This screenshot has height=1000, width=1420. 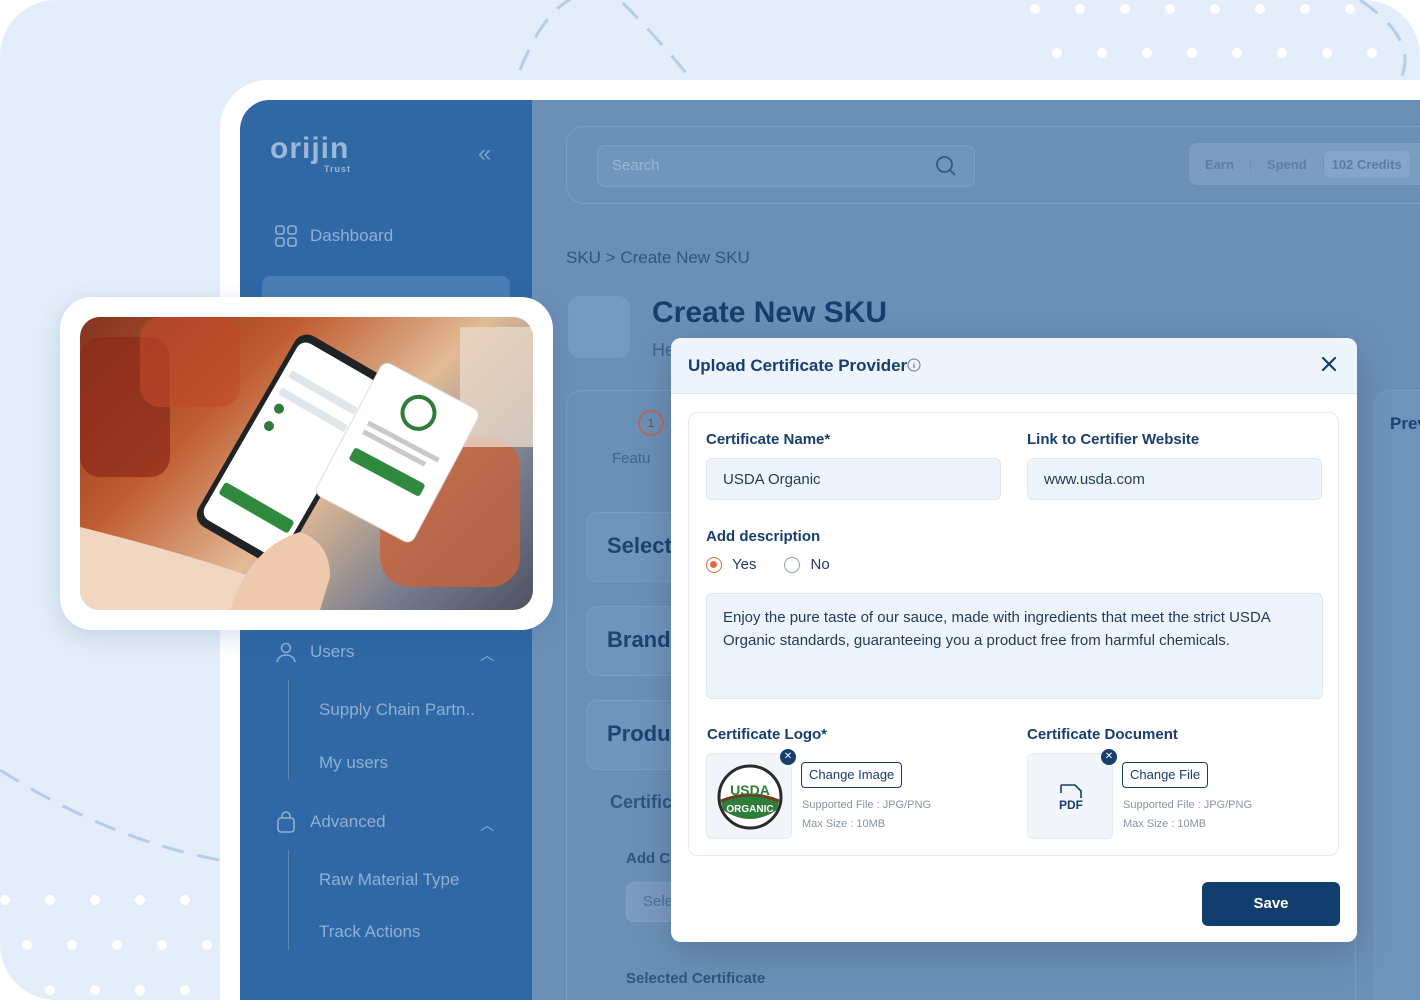 I want to click on user-icon, so click(x=286, y=652).